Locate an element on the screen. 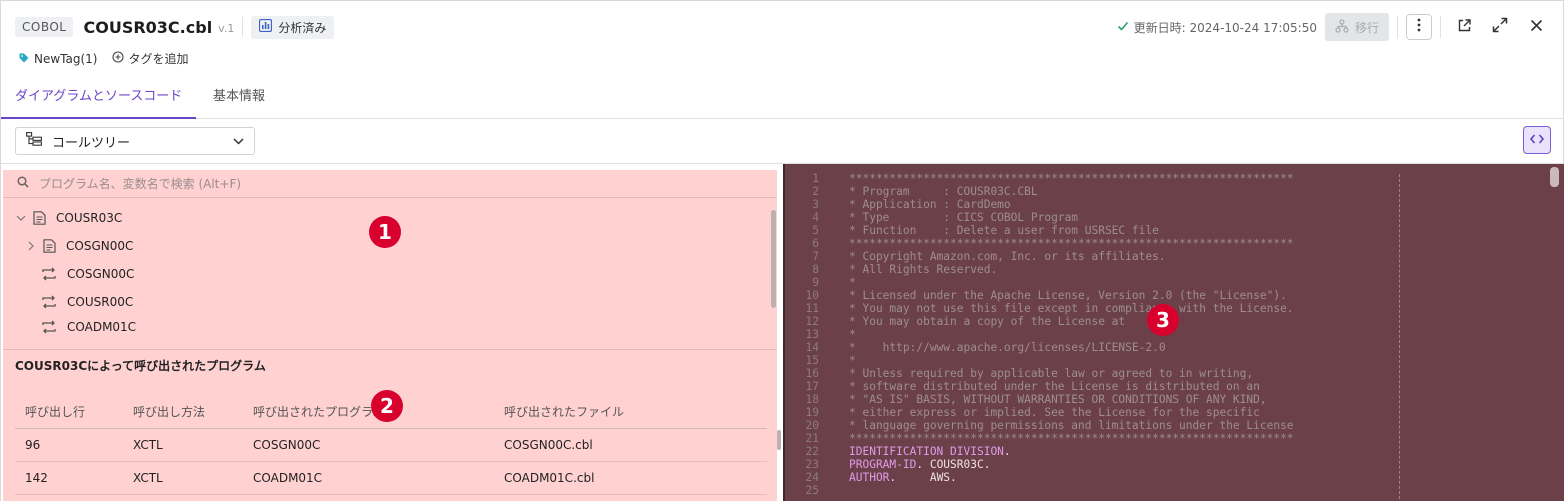 The width and height of the screenshot is (1564, 501). code-comment: * Type : CICS COBOL Program is located at coordinates (964, 217).